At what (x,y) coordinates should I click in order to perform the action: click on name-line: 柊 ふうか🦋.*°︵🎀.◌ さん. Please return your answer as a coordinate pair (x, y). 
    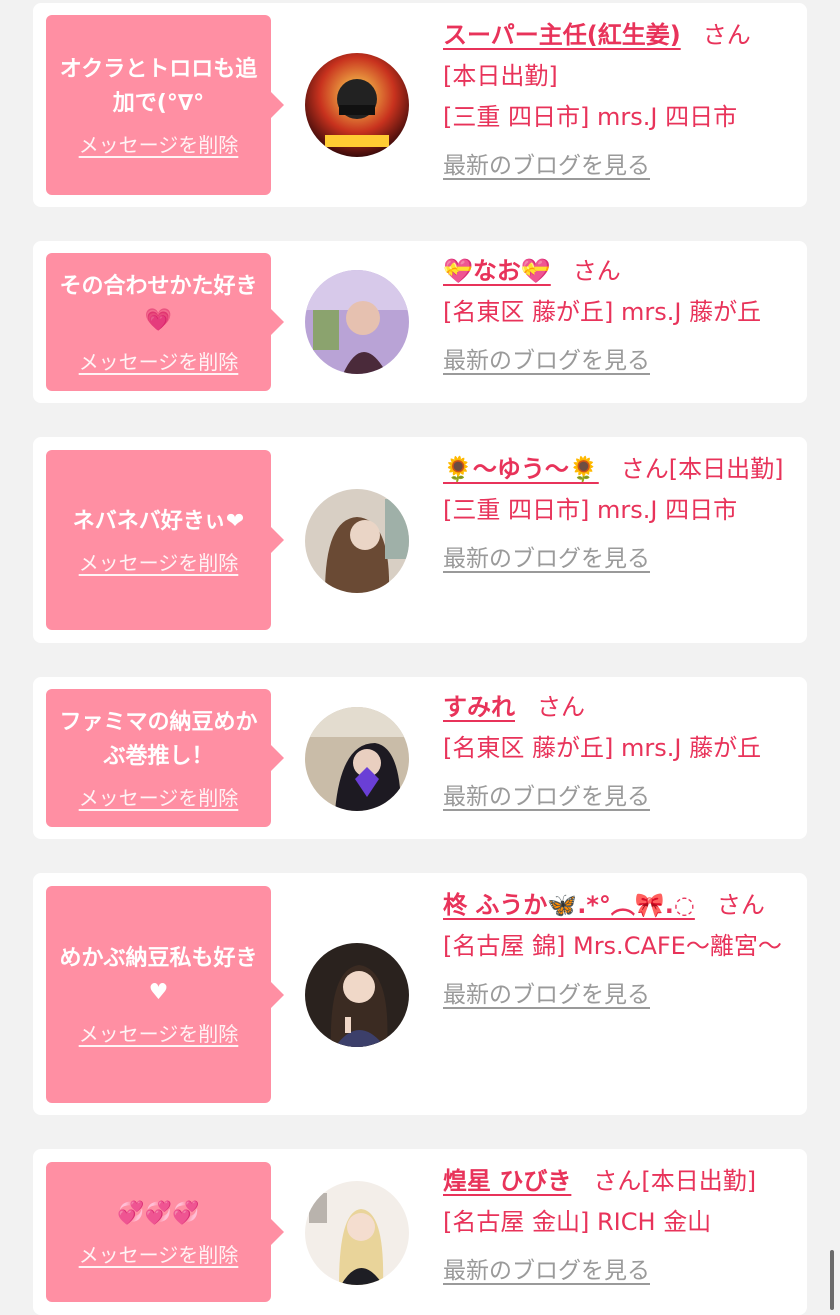
    Looking at the image, I should click on (619, 905).